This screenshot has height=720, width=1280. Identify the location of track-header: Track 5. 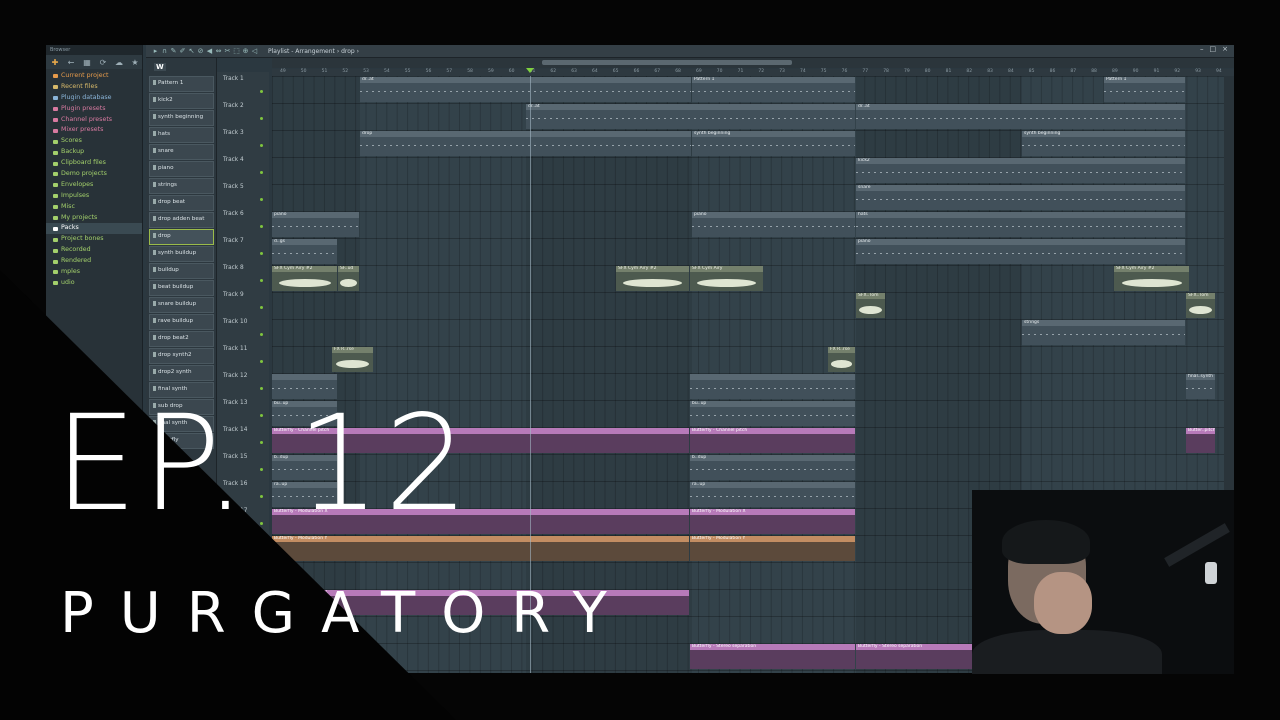
(243, 193).